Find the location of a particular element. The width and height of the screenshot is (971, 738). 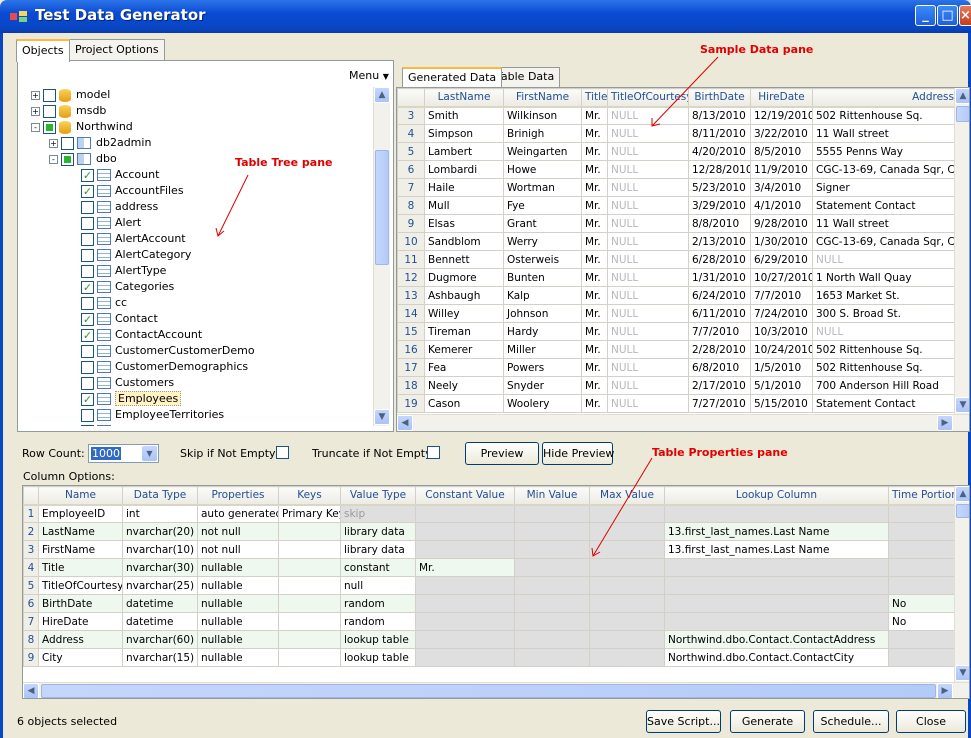

tree-item: EmployeeTerritories is located at coordinates (152, 415).